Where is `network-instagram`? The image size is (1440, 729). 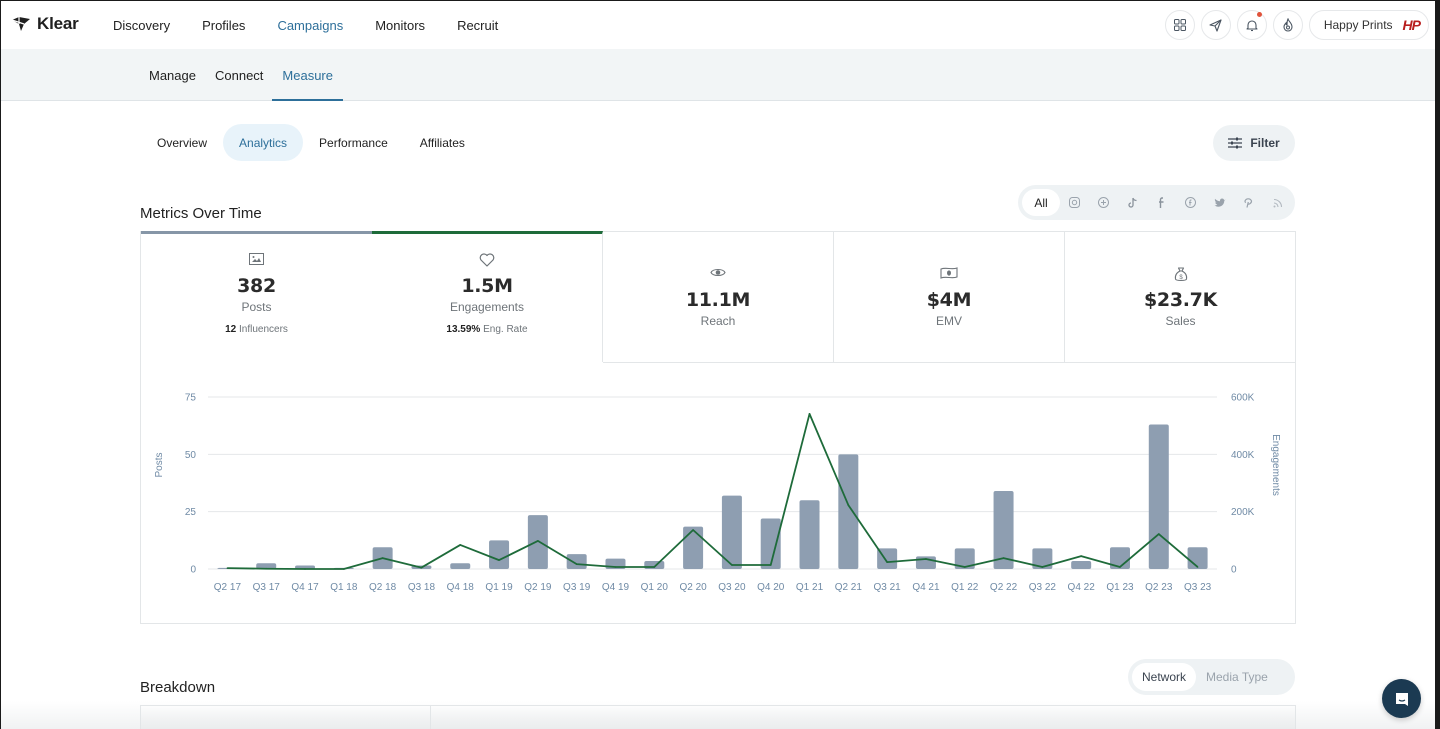 network-instagram is located at coordinates (1074, 202).